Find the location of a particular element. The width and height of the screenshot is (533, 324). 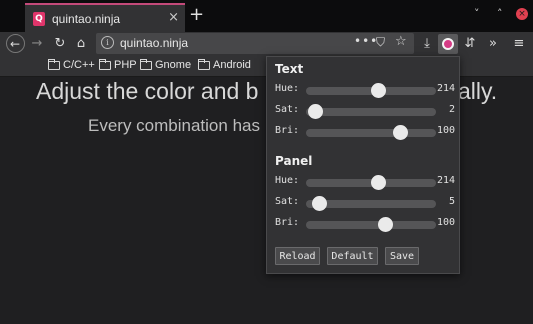

text-hue-slider is located at coordinates (371, 90).